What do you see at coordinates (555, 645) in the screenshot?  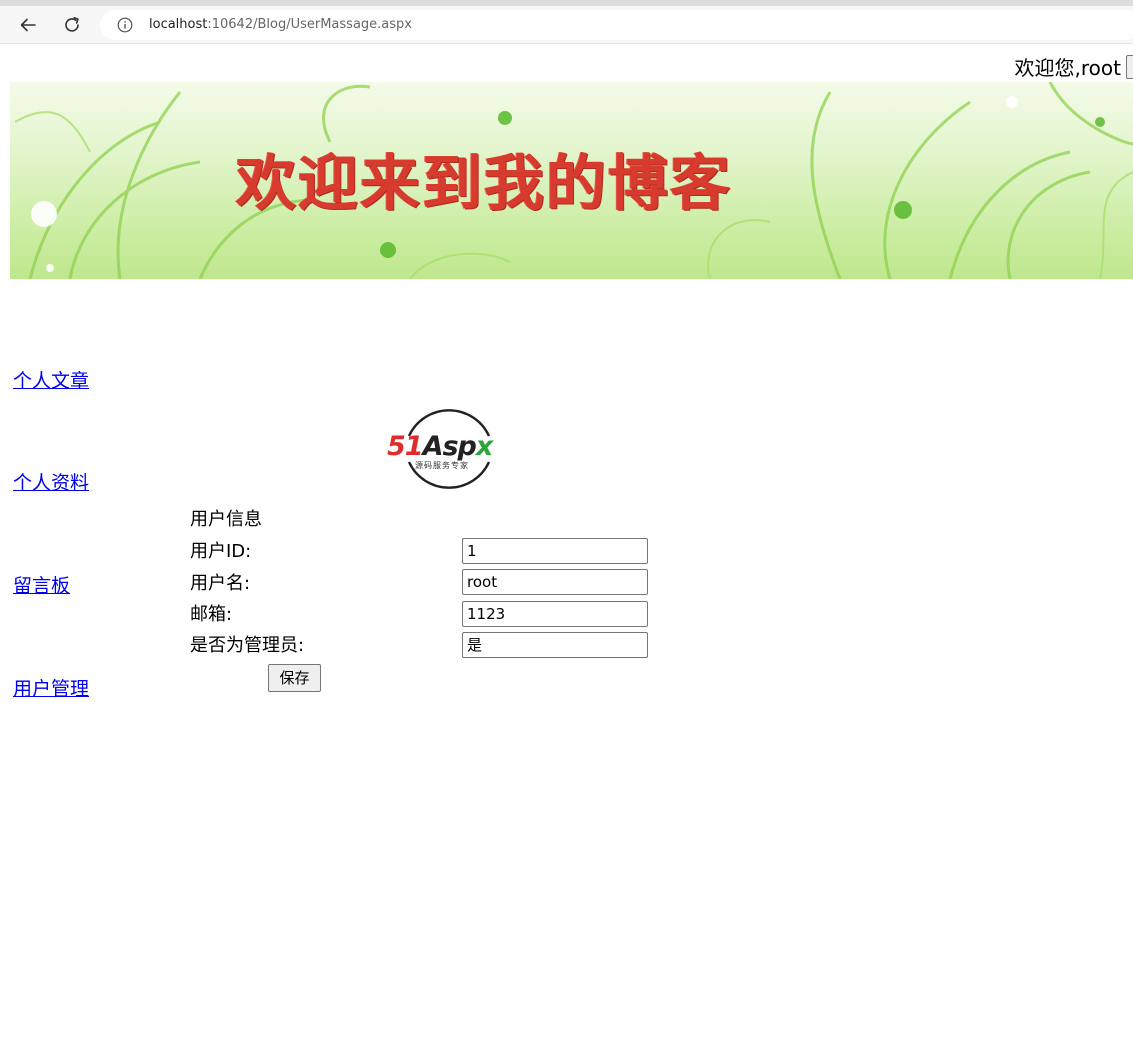 I see `is-admin-field: 是` at bounding box center [555, 645].